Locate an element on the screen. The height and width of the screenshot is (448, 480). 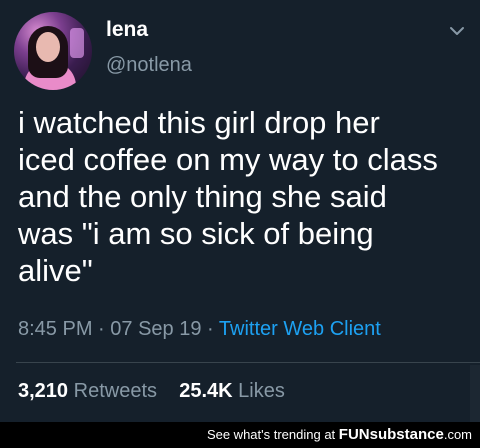
chevron-down-icon is located at coordinates (457, 31).